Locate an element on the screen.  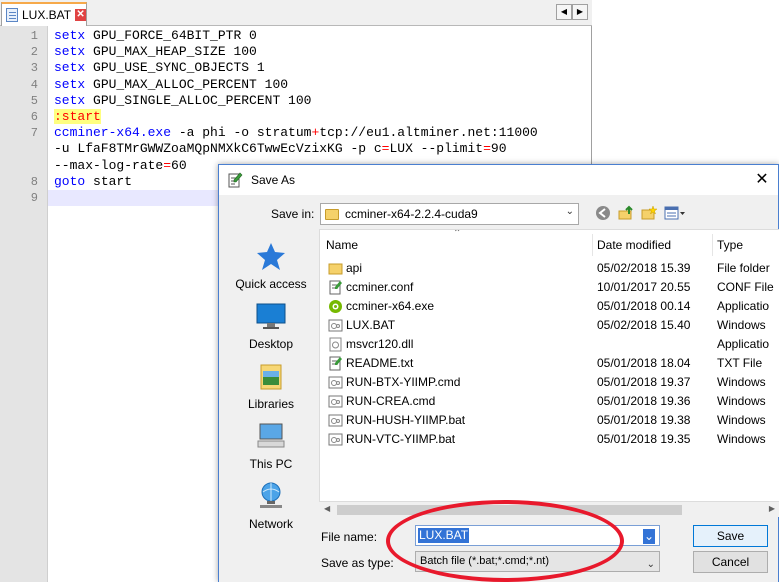
line-number: 9 is located at coordinates (34, 198).